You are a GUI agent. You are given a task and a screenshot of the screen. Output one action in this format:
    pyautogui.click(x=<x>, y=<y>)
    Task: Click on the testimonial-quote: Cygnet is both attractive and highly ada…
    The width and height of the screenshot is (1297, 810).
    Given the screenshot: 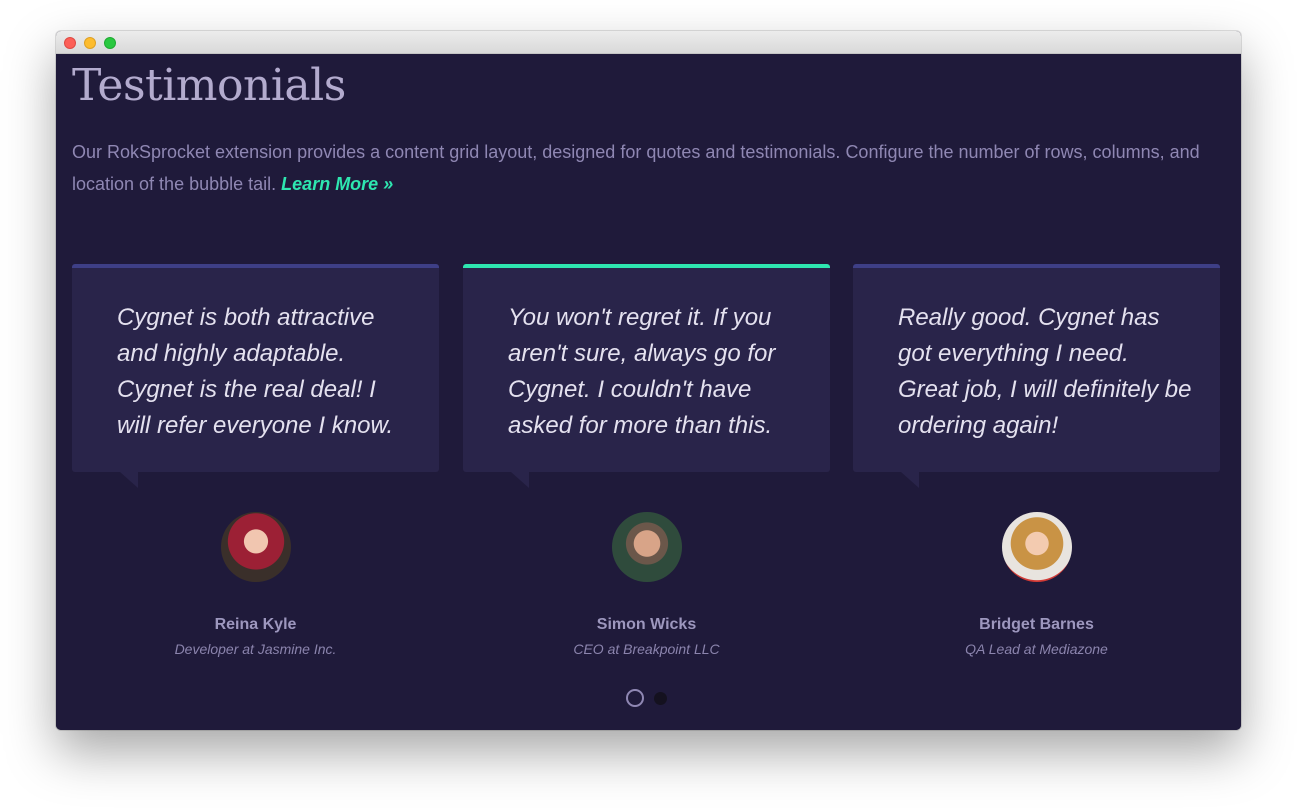 What is the action you would take?
    pyautogui.click(x=255, y=371)
    